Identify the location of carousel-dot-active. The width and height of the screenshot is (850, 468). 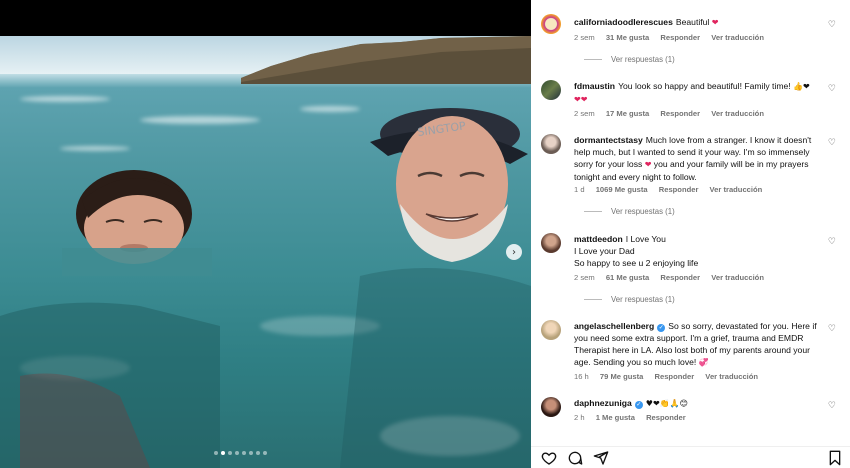
(223, 453).